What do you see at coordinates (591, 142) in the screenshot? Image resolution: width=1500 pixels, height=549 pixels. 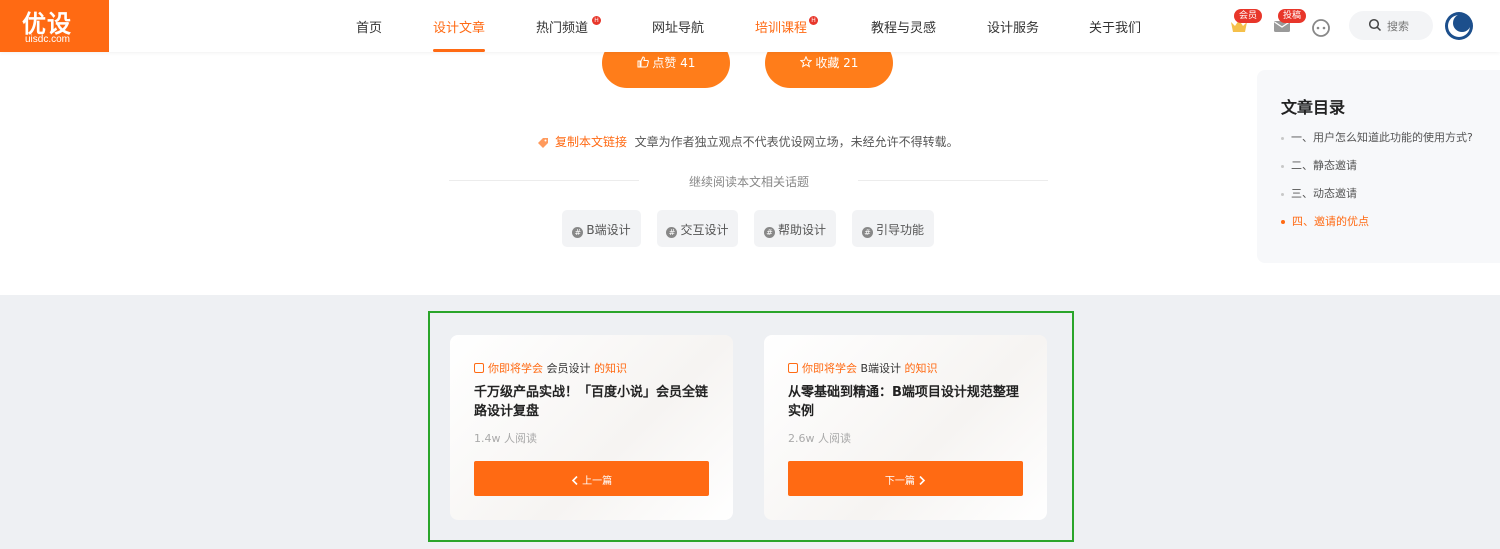 I see `copy-link: 复制本文链接` at bounding box center [591, 142].